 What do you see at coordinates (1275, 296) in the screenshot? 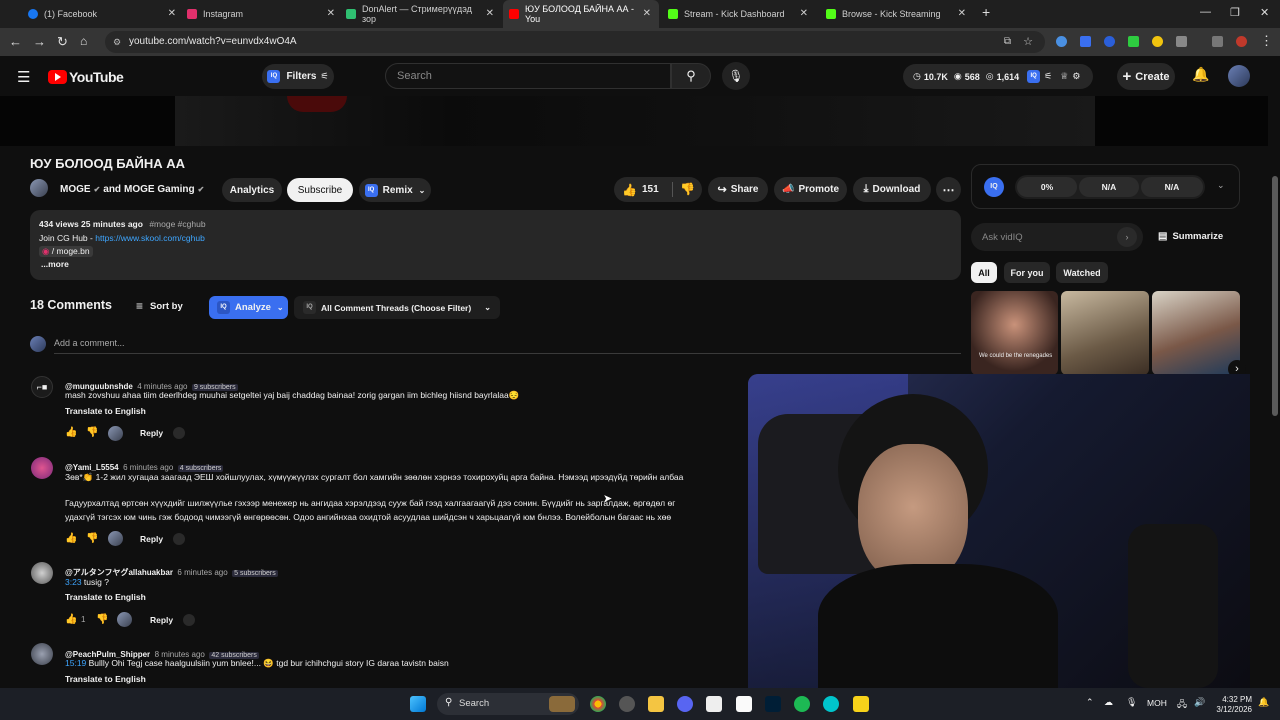
I see `scrollbar-thumb` at bounding box center [1275, 296].